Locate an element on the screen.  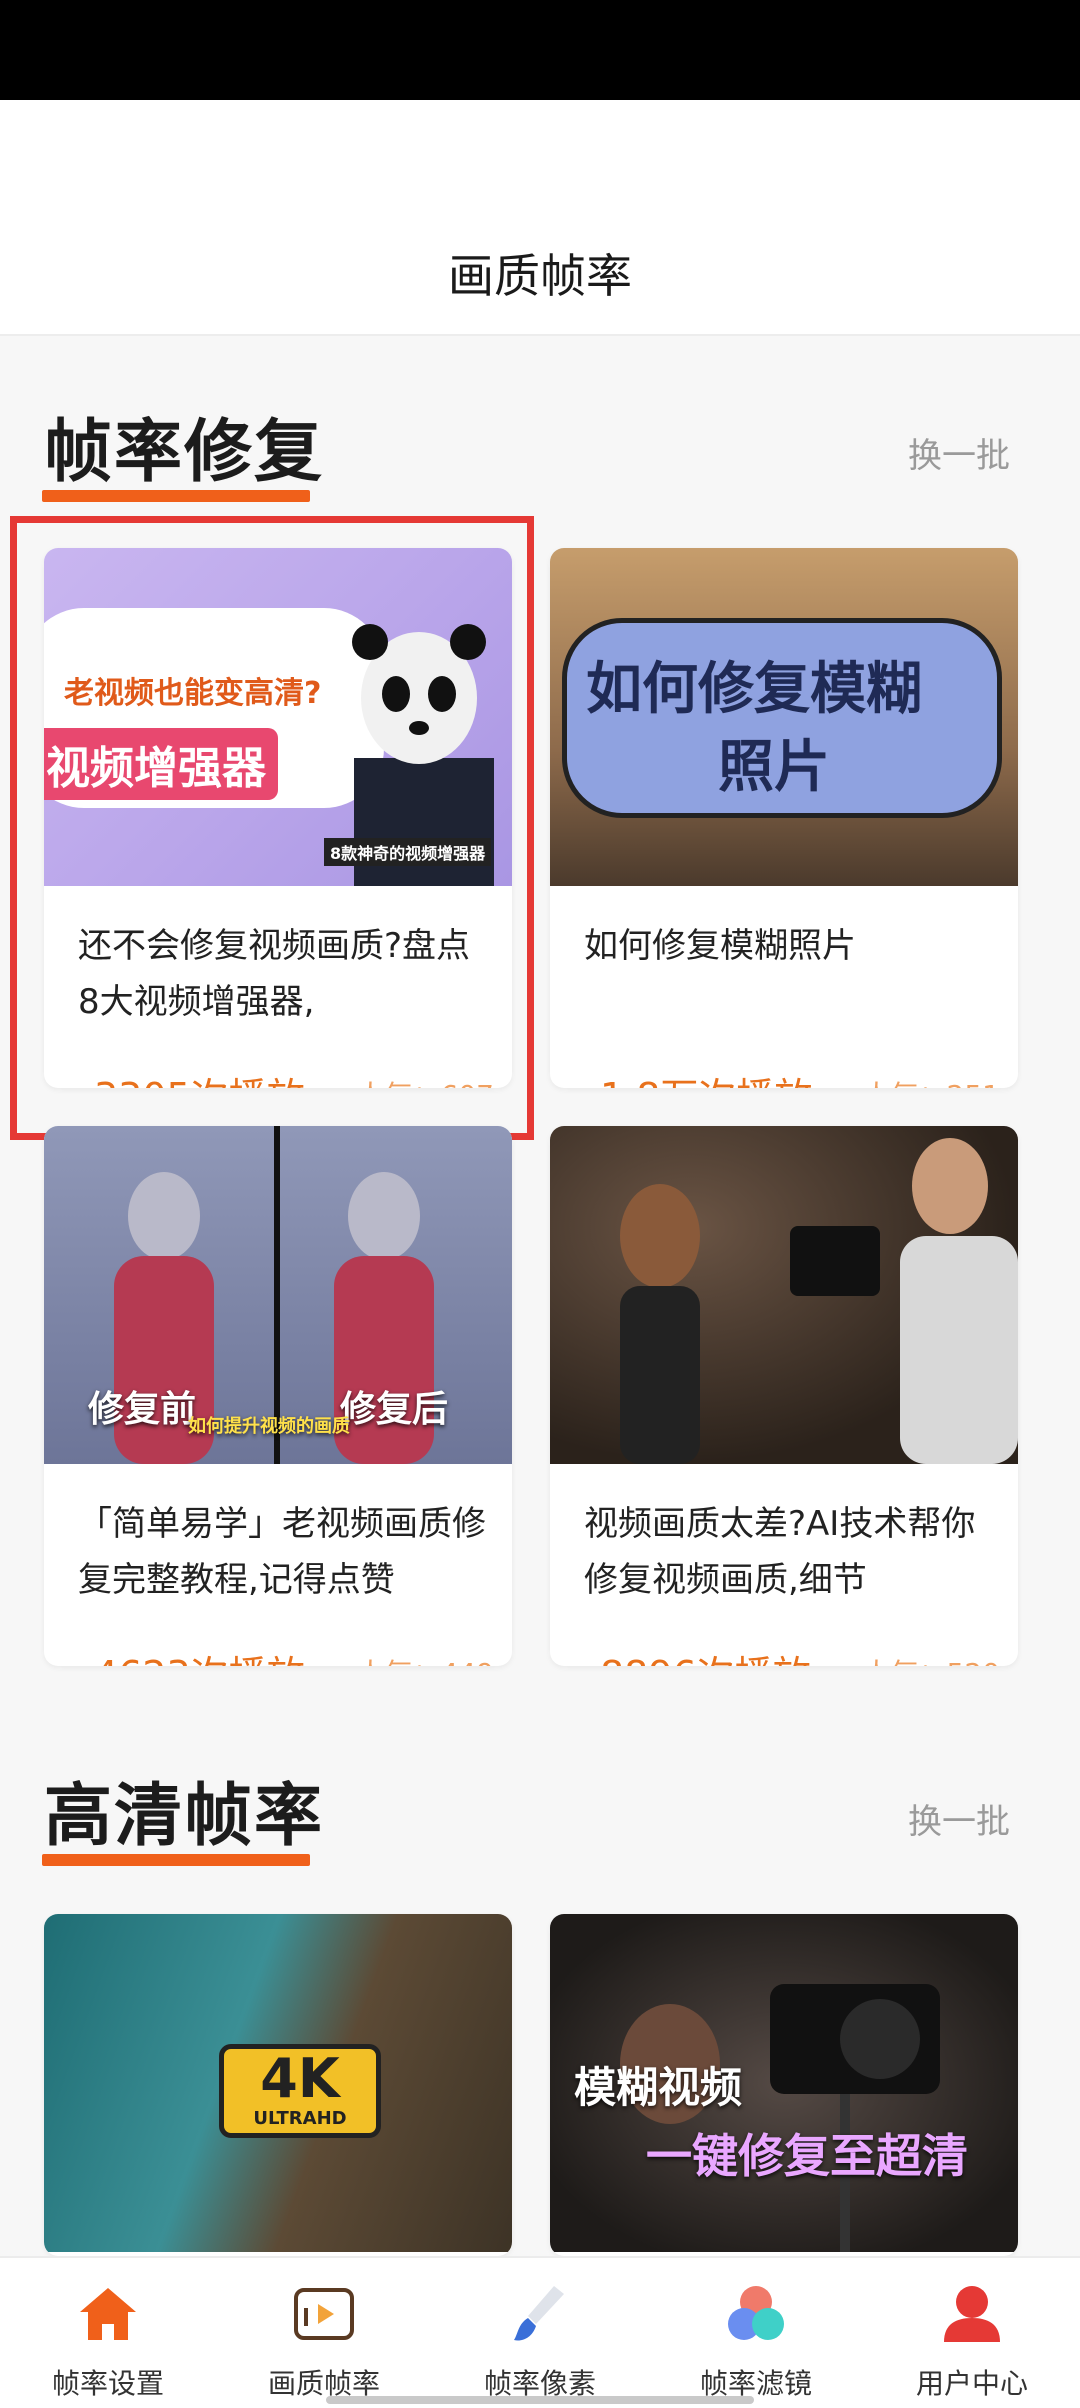
tab-frame-pixel: 帧率像素 is located at coordinates (540, 2333).